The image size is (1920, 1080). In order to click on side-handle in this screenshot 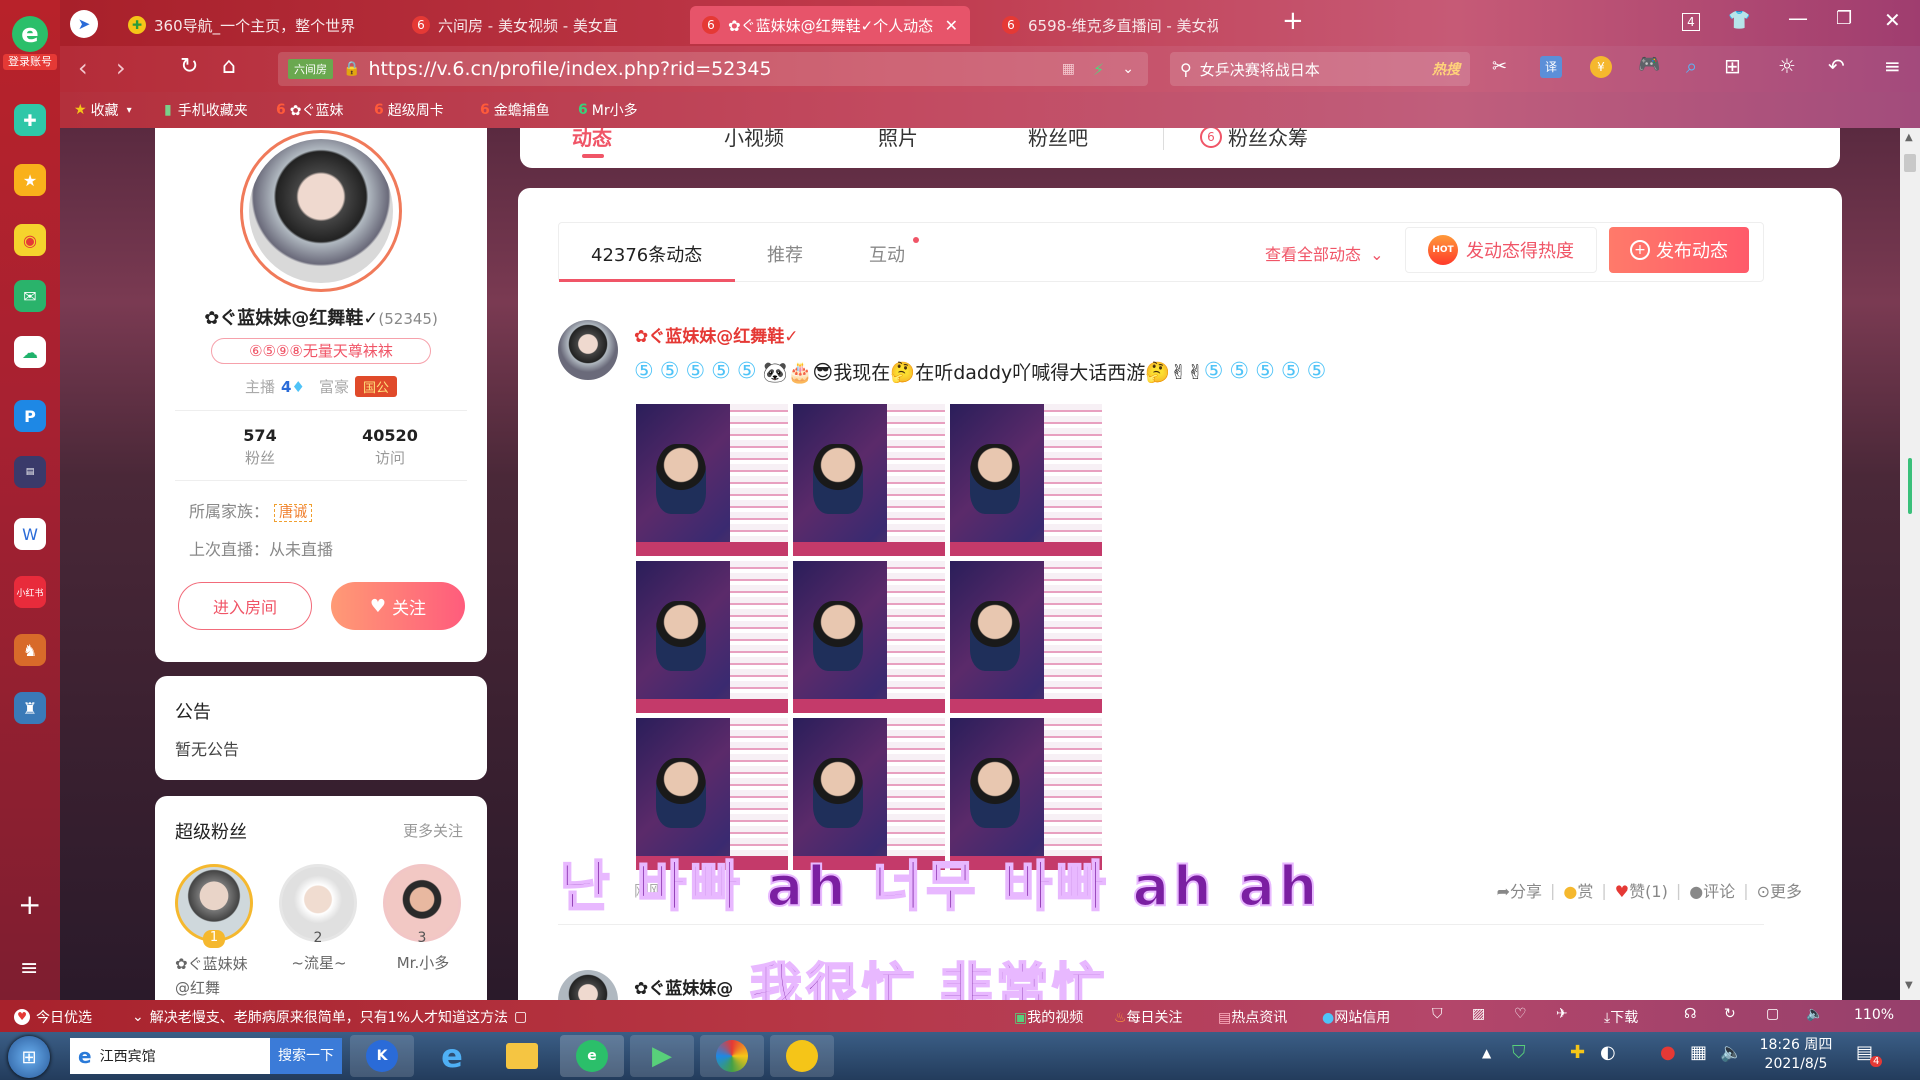, I will do `click(1910, 486)`.